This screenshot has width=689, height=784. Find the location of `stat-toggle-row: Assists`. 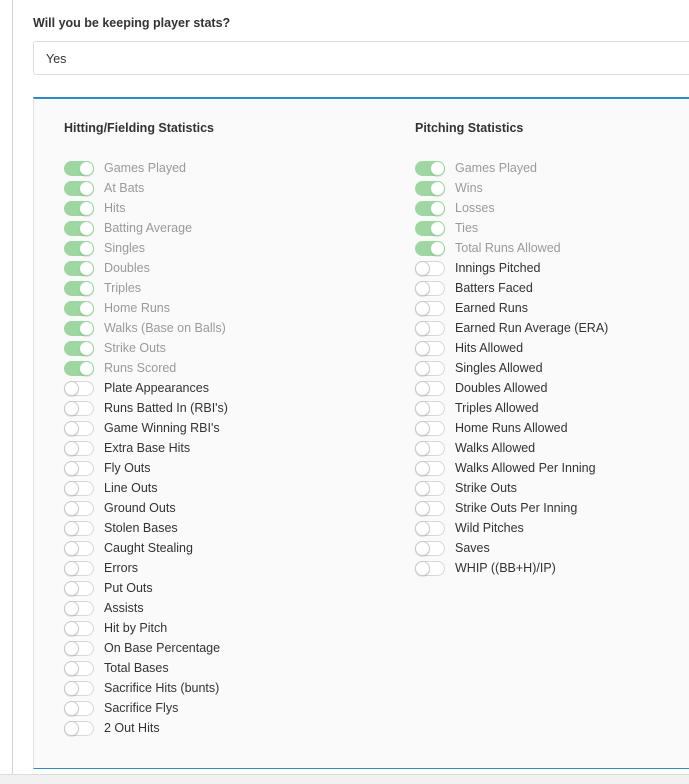

stat-toggle-row: Assists is located at coordinates (146, 608).